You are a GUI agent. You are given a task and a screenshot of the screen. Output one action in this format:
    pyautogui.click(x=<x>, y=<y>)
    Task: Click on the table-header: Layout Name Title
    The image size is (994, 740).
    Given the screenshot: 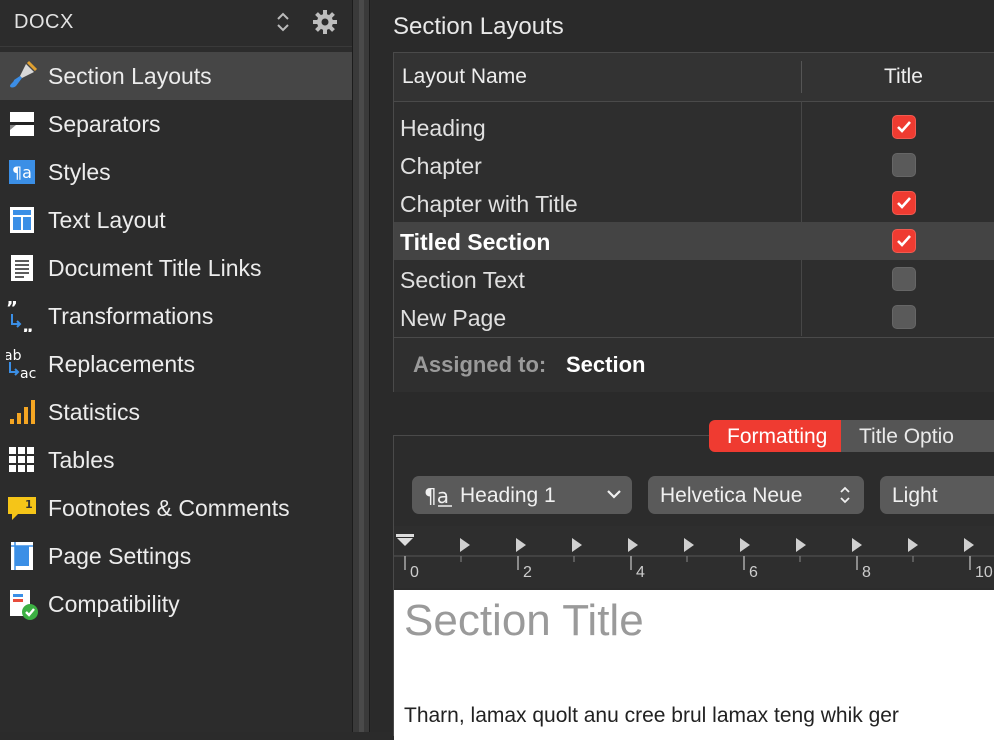 What is the action you would take?
    pyautogui.click(x=694, y=77)
    